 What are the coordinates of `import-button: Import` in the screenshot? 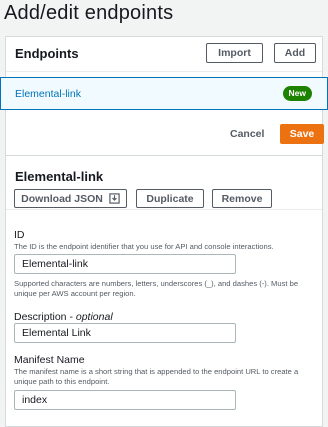 It's located at (234, 53).